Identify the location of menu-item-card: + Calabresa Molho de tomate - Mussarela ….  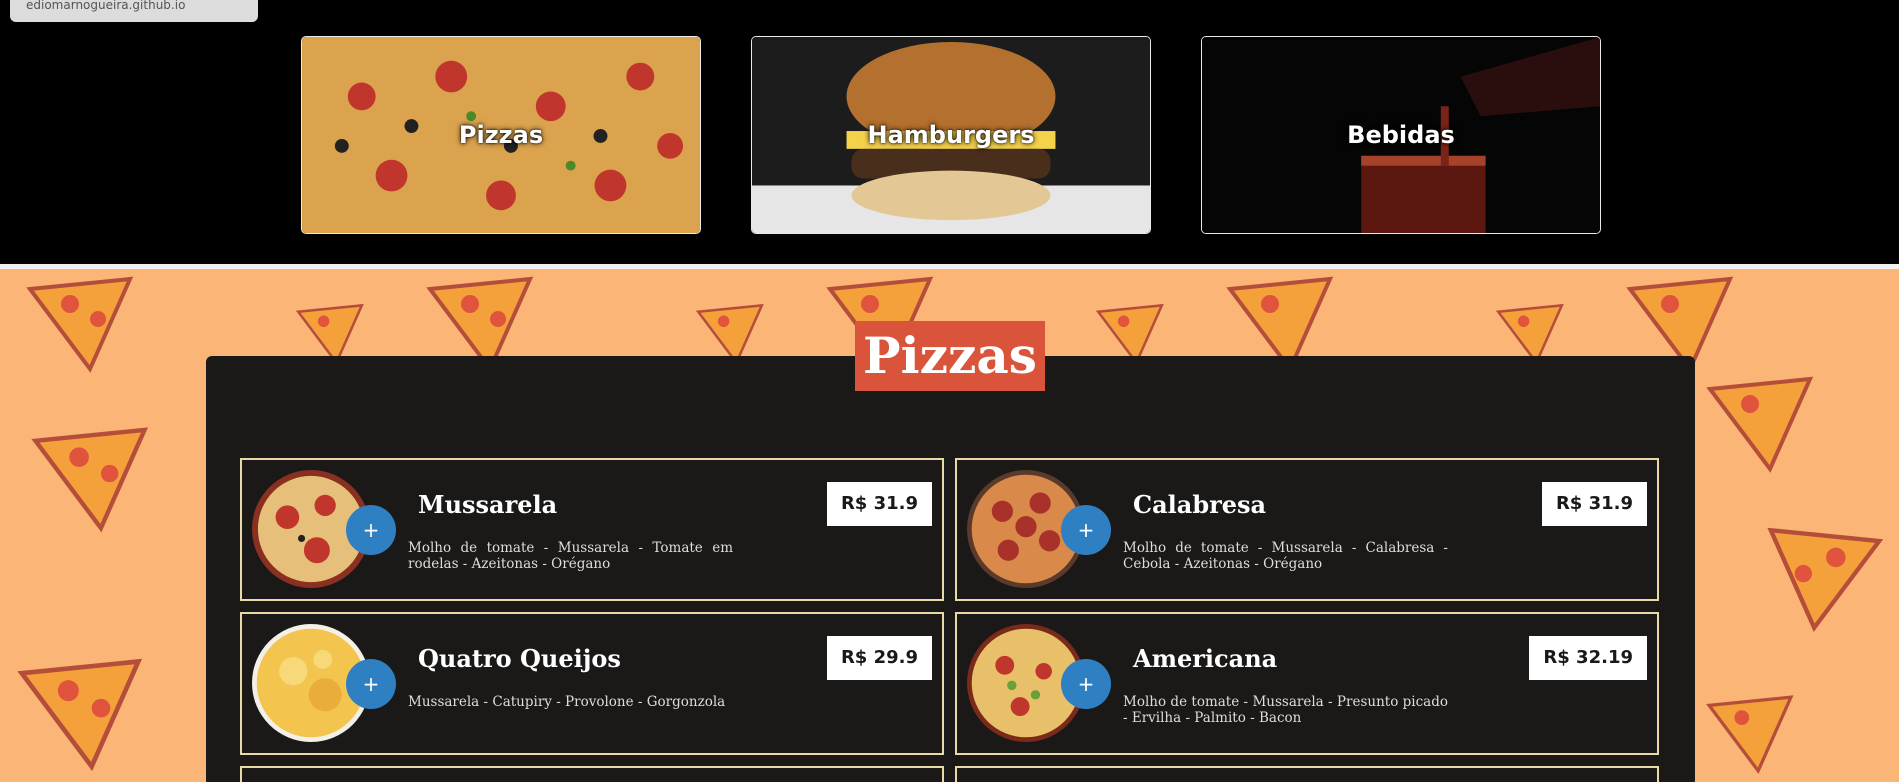
(1307, 529).